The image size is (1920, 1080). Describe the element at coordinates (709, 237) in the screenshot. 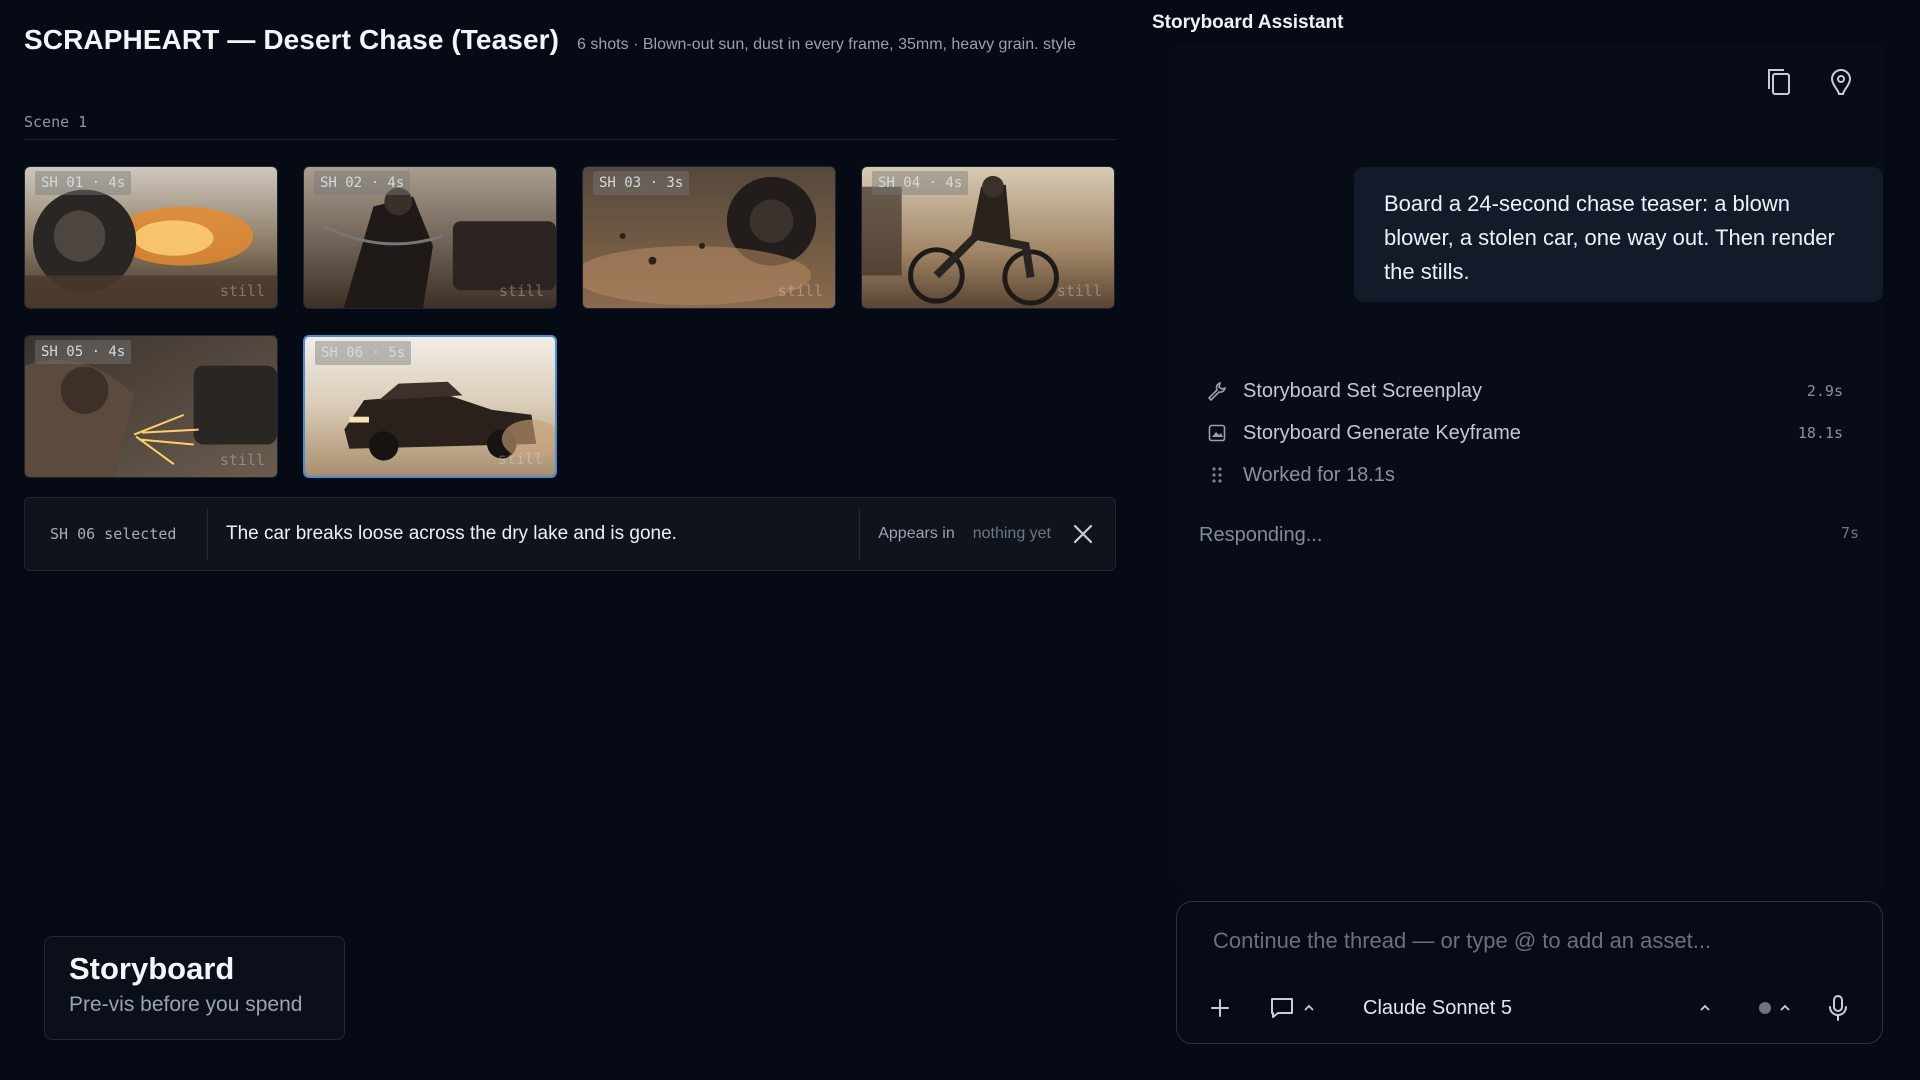

I see `shot-thumbnail-03: SH 03 · 3s still` at that location.